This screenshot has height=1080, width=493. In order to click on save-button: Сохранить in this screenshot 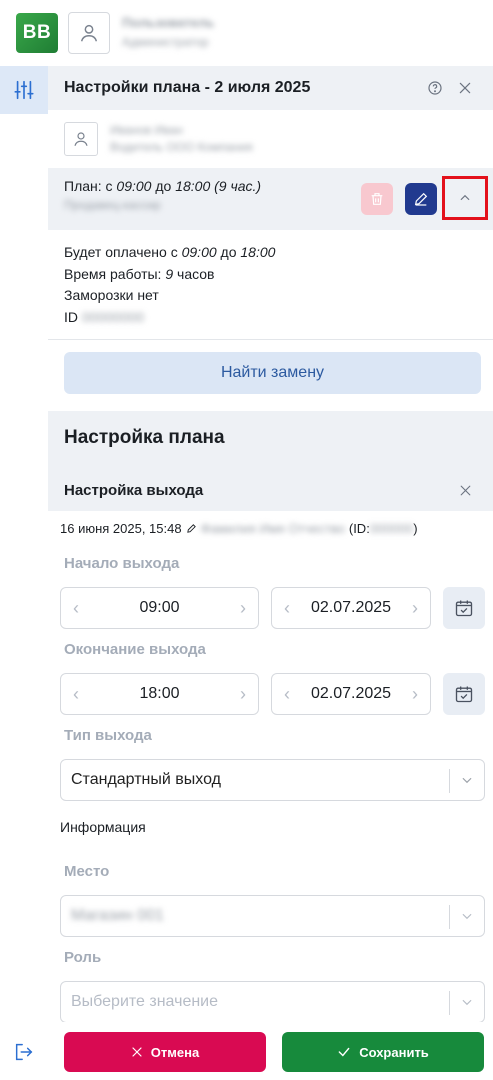, I will do `click(383, 1052)`.